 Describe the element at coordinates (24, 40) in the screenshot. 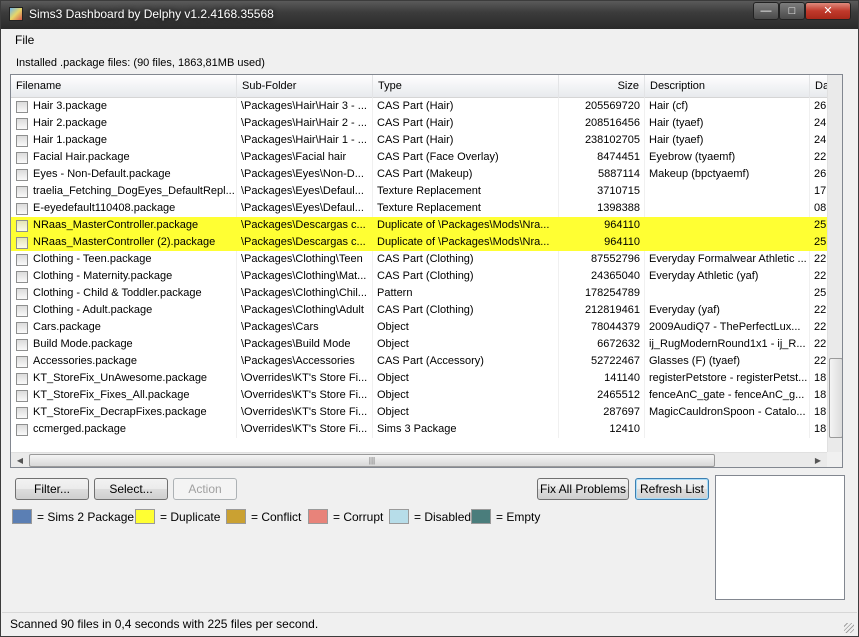

I see `menu-file: File` at that location.